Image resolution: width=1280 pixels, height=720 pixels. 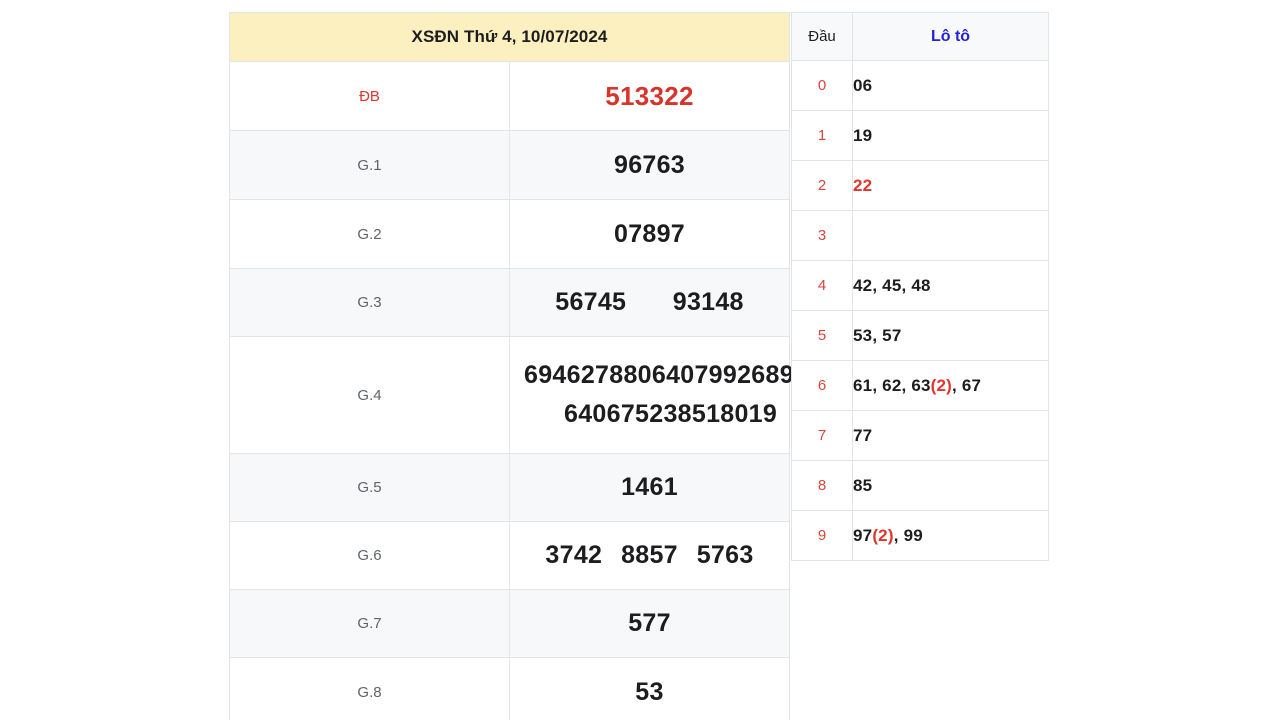 I want to click on loto-number-value: 61, so click(x=863, y=385).